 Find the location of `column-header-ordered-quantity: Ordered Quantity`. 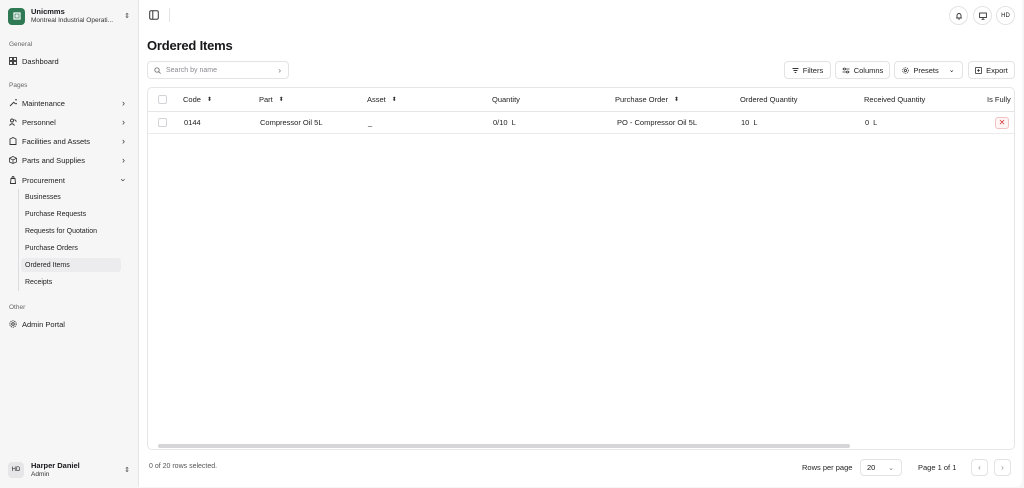

column-header-ordered-quantity: Ordered Quantity is located at coordinates (769, 99).